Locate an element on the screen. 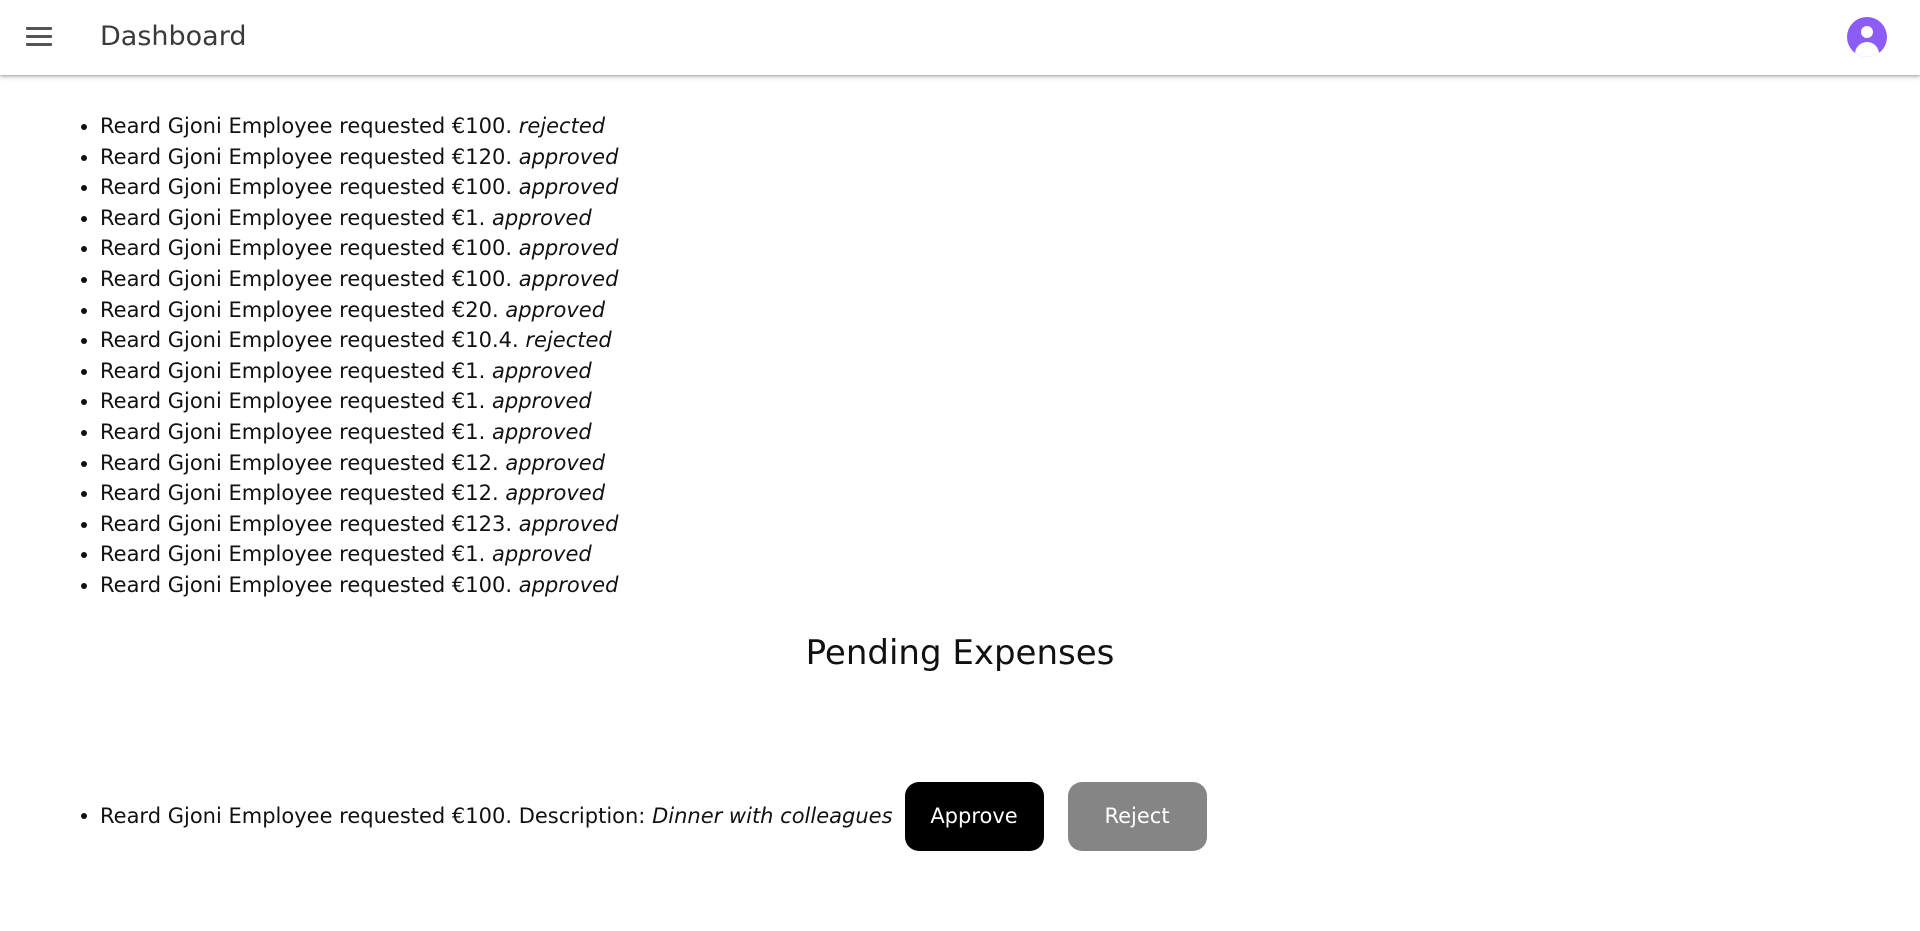 The height and width of the screenshot is (931, 1920). pending-expenses-heading: Pending Expenses is located at coordinates (960, 653).